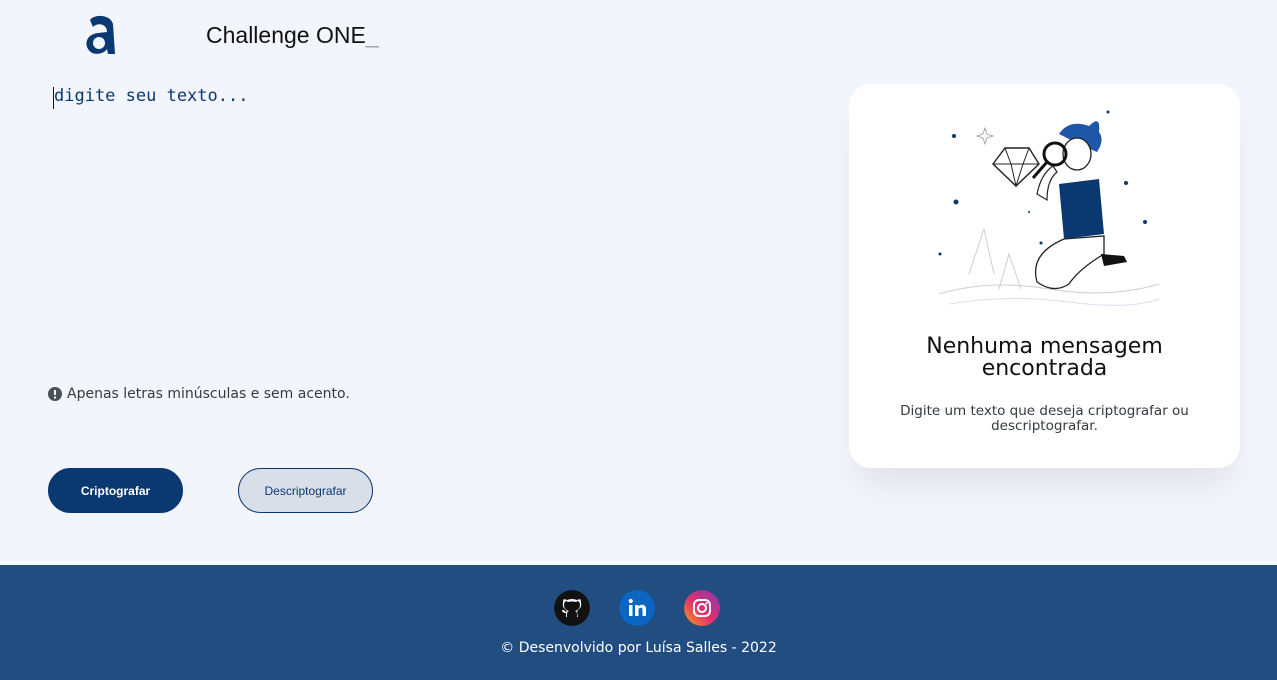 Image resolution: width=1277 pixels, height=680 pixels. What do you see at coordinates (372, 35) in the screenshot?
I see `title-cursor: _` at bounding box center [372, 35].